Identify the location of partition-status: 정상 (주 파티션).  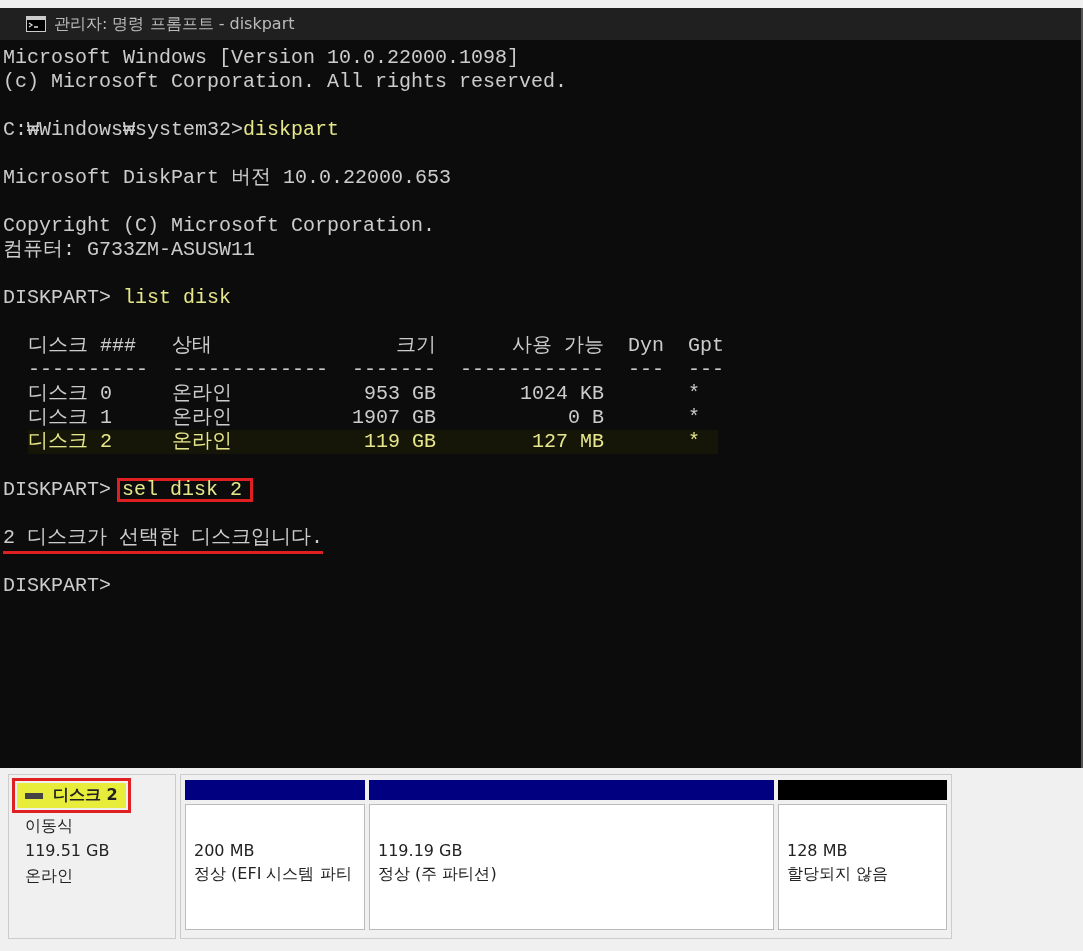
(438, 874).